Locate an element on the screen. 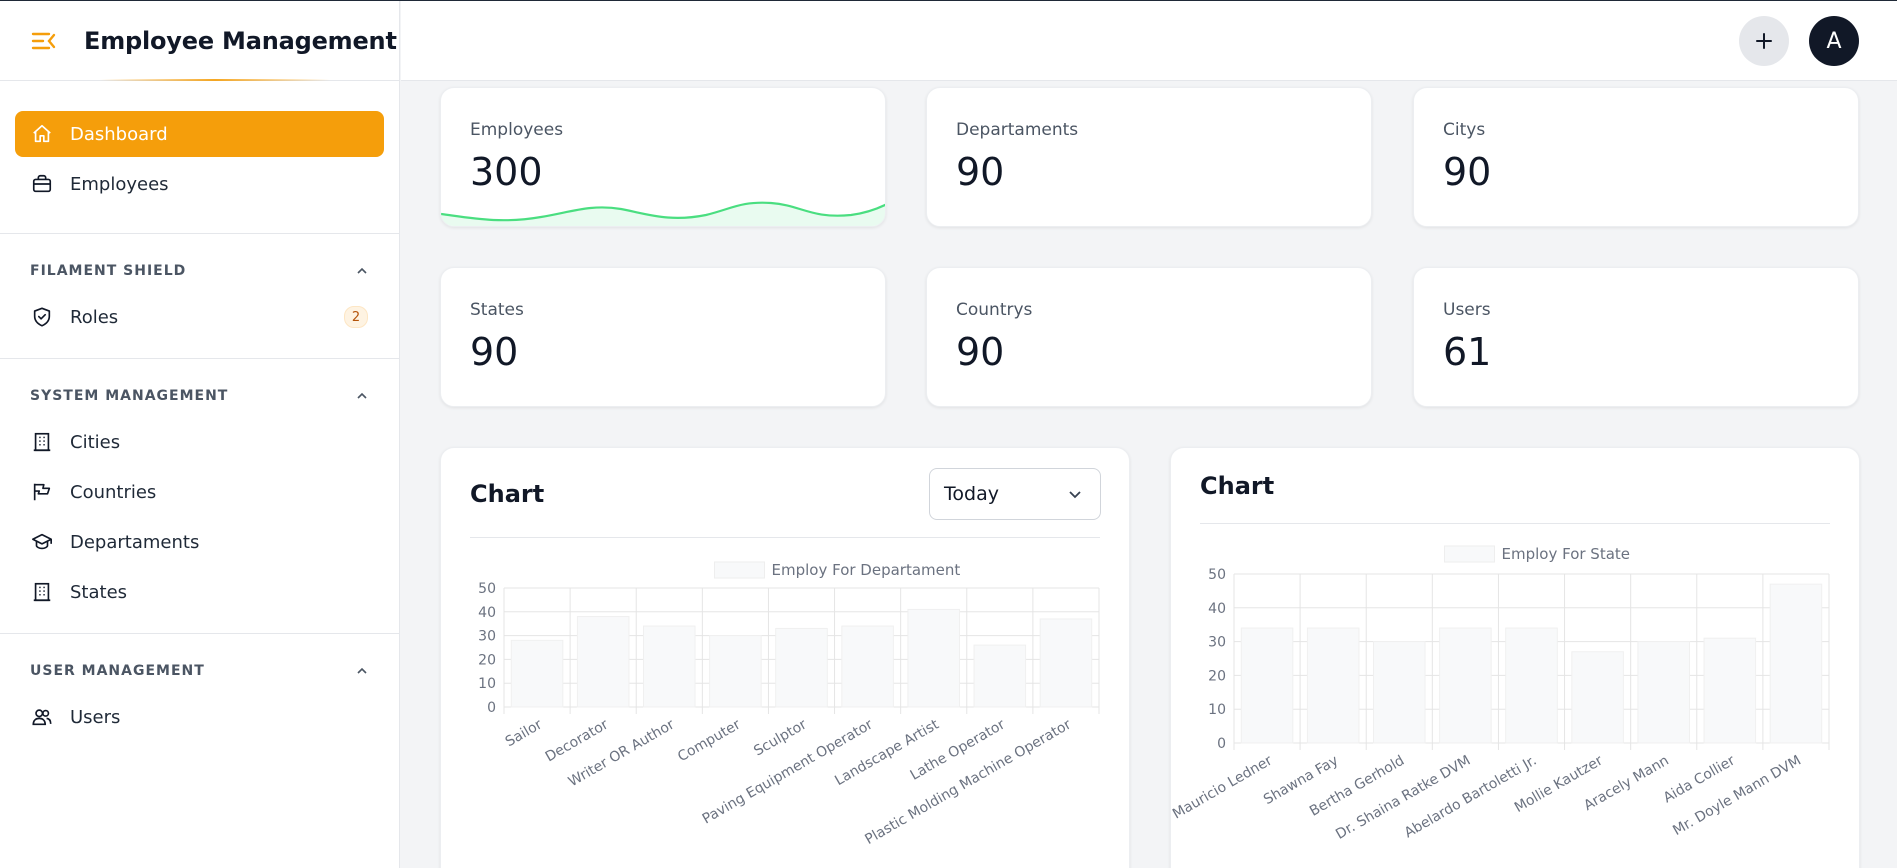  sidebar-item-label: Users is located at coordinates (95, 717).